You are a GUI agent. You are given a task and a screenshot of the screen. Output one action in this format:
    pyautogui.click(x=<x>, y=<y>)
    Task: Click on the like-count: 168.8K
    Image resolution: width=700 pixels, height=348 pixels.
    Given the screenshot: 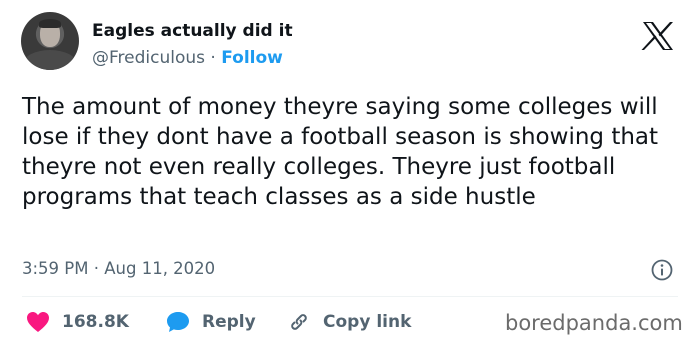 What is the action you would take?
    pyautogui.click(x=95, y=322)
    